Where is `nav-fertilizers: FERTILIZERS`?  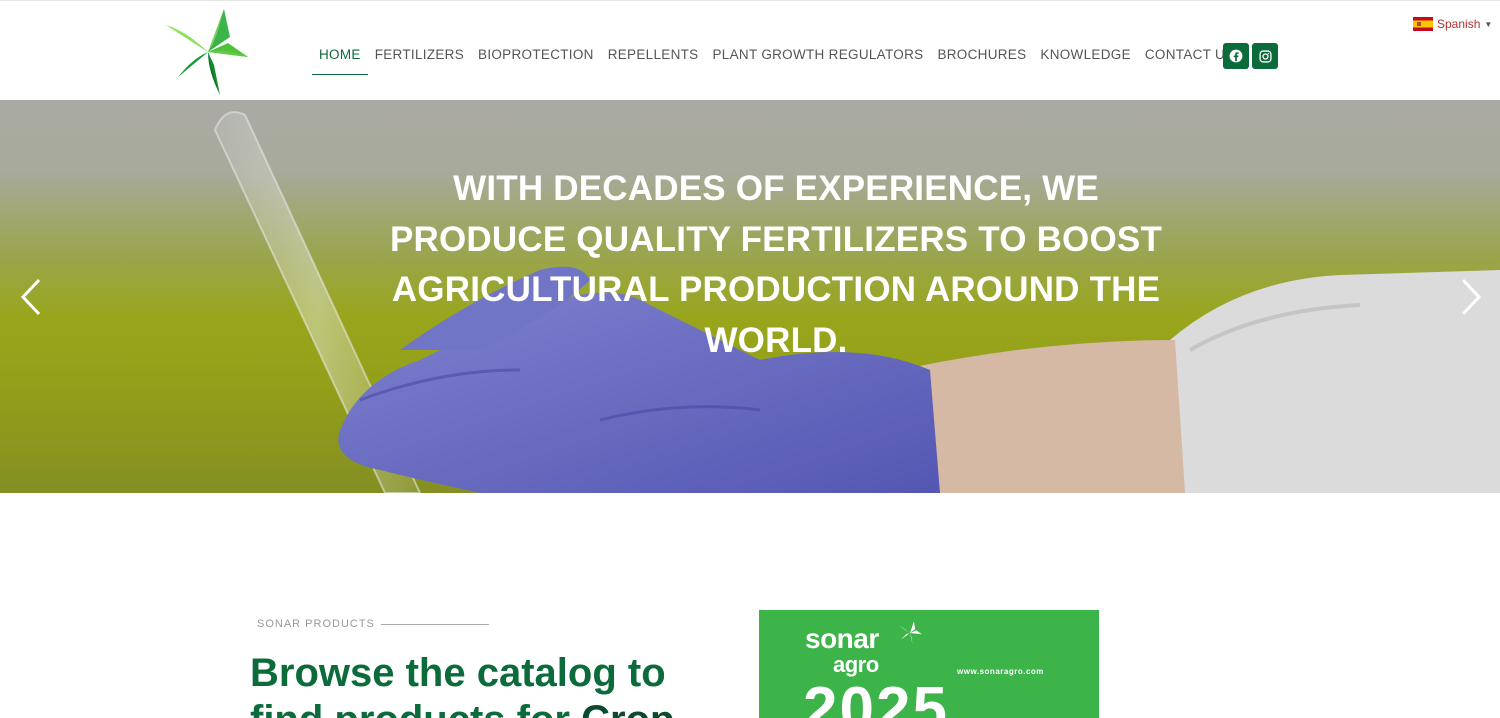
nav-fertilizers: FERTILIZERS is located at coordinates (419, 56).